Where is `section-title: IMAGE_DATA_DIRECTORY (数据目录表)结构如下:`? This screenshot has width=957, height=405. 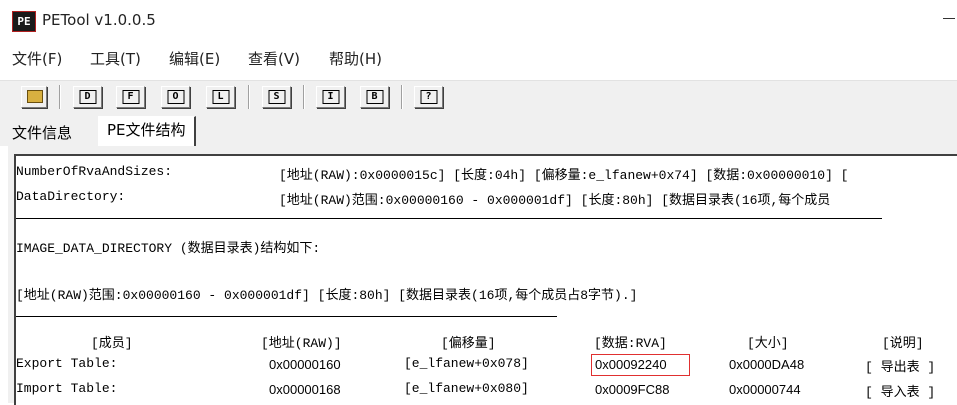
section-title: IMAGE_DATA_DIRECTORY (数据目录表)结构如下: is located at coordinates (168, 248).